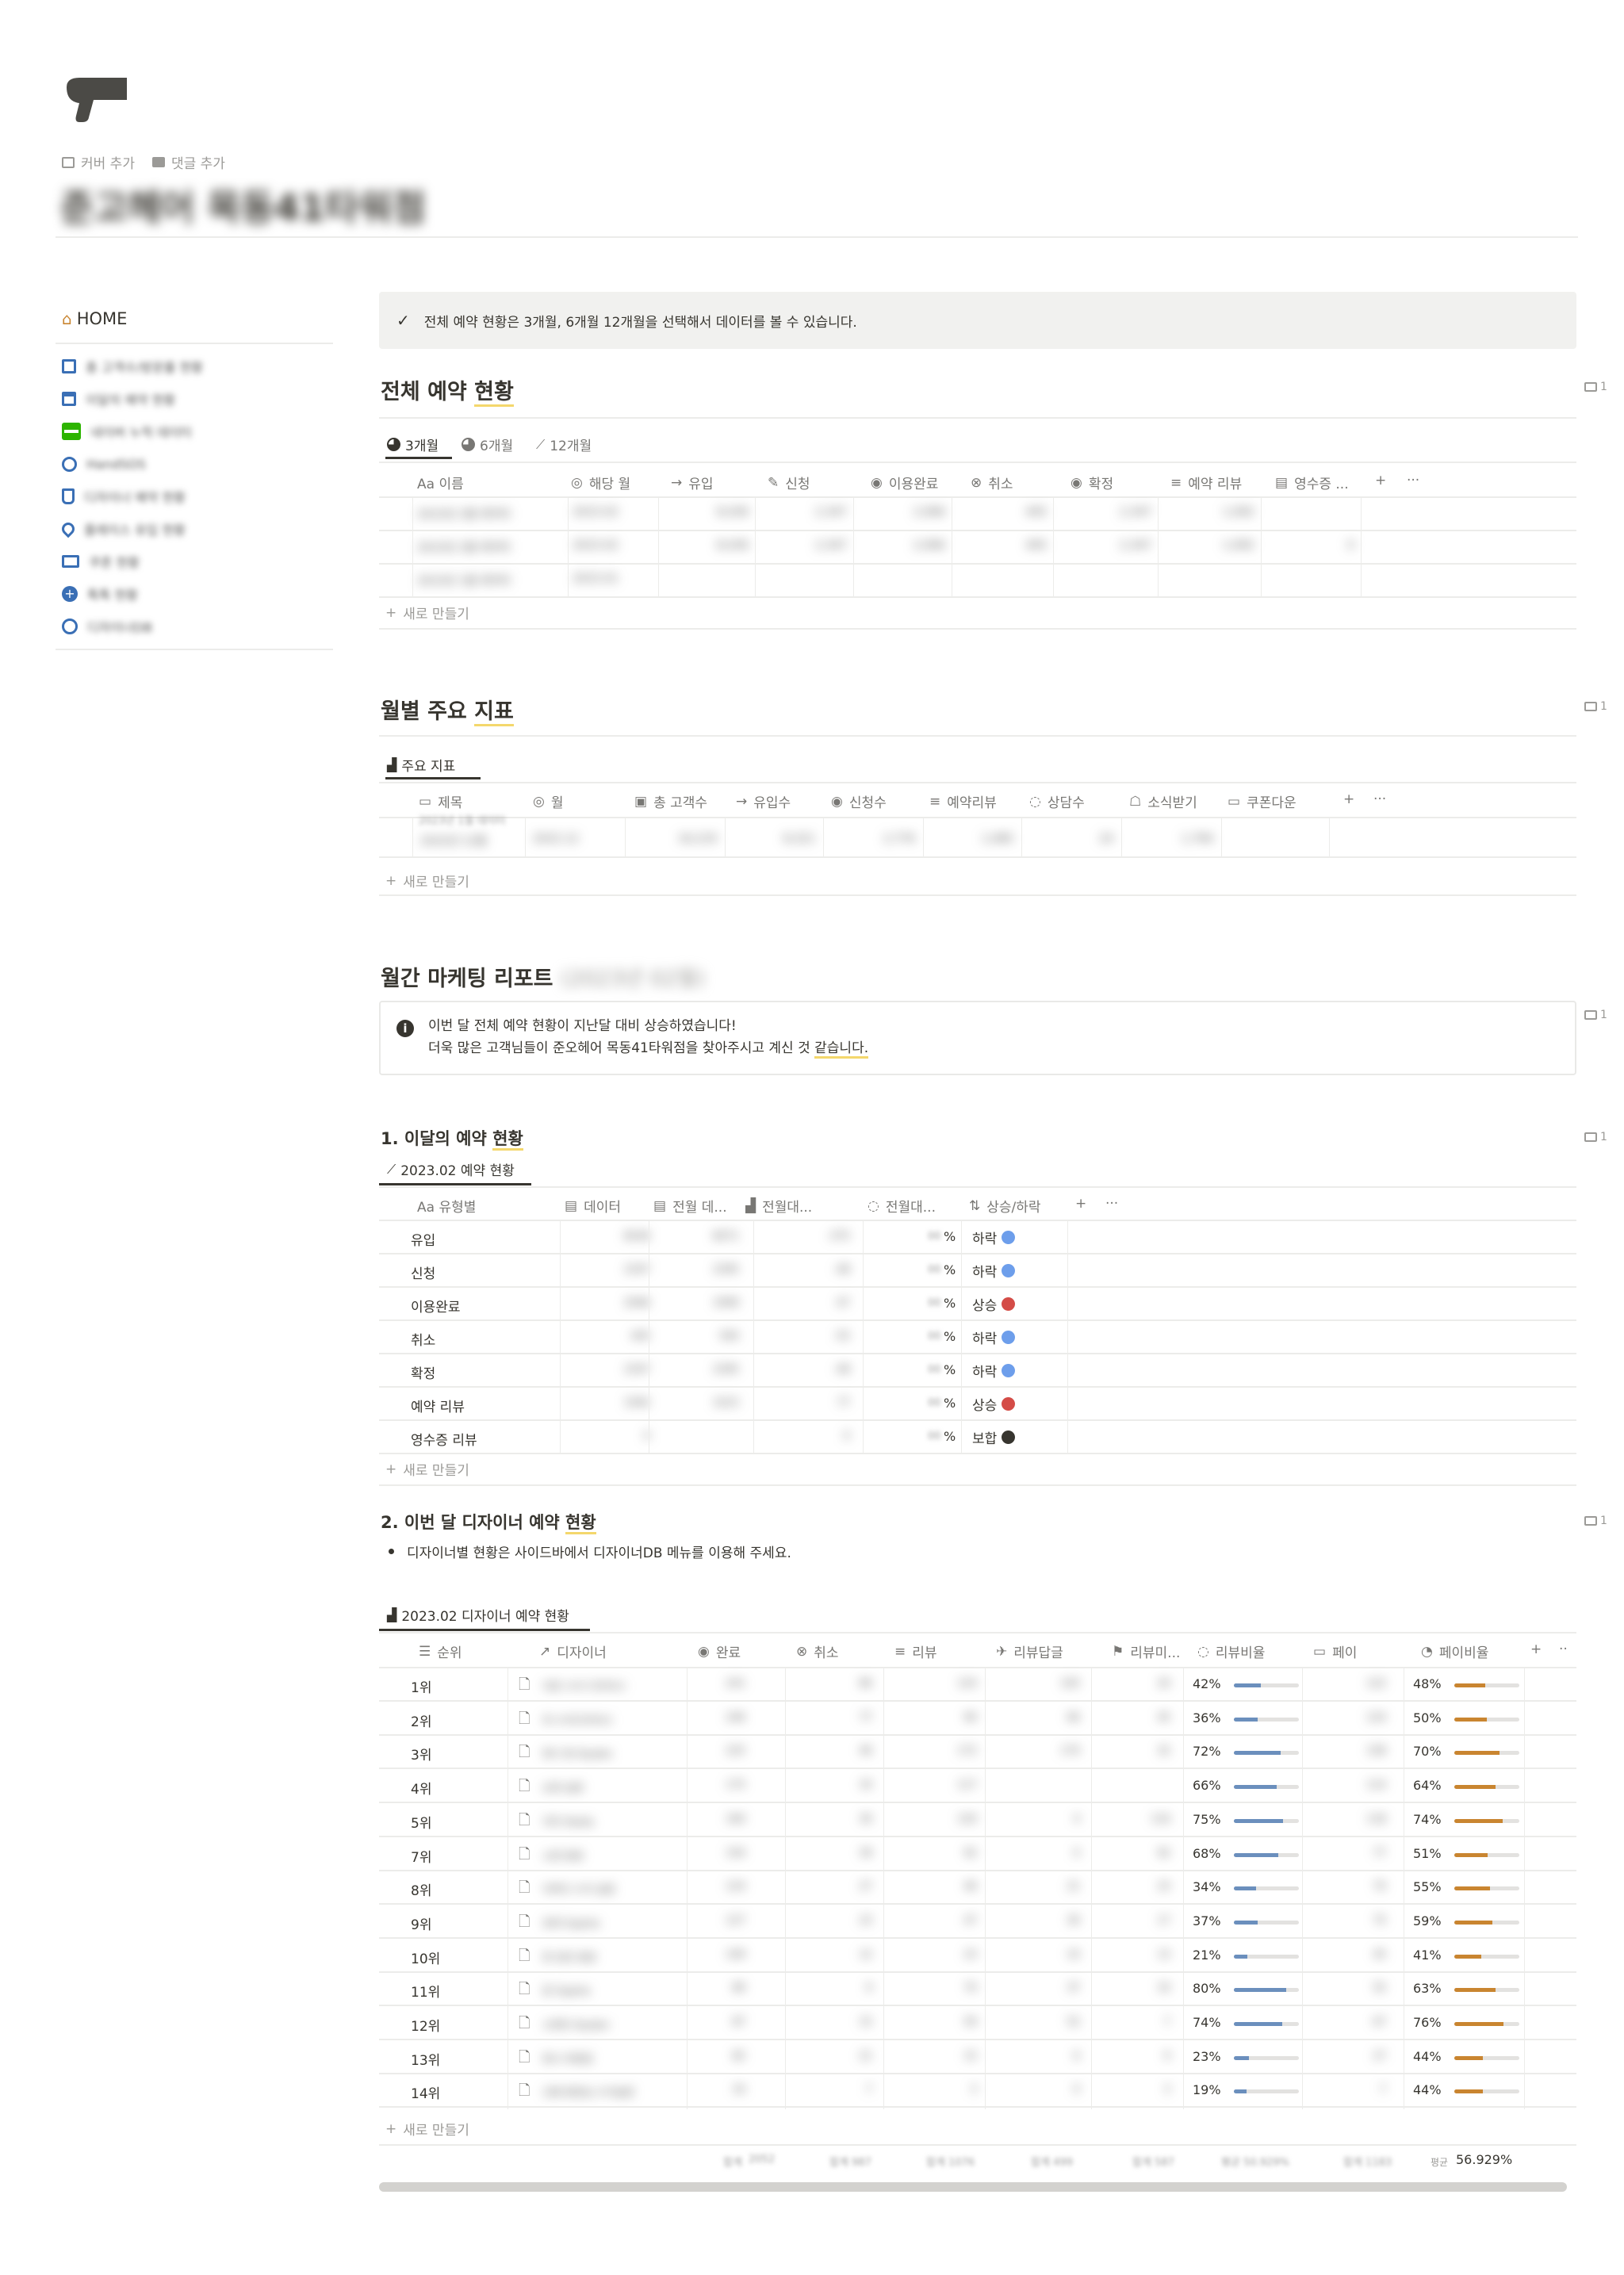 This screenshot has width=1624, height=2275. Describe the element at coordinates (188, 162) in the screenshot. I see `add-comment-button: 댓글 추가` at that location.